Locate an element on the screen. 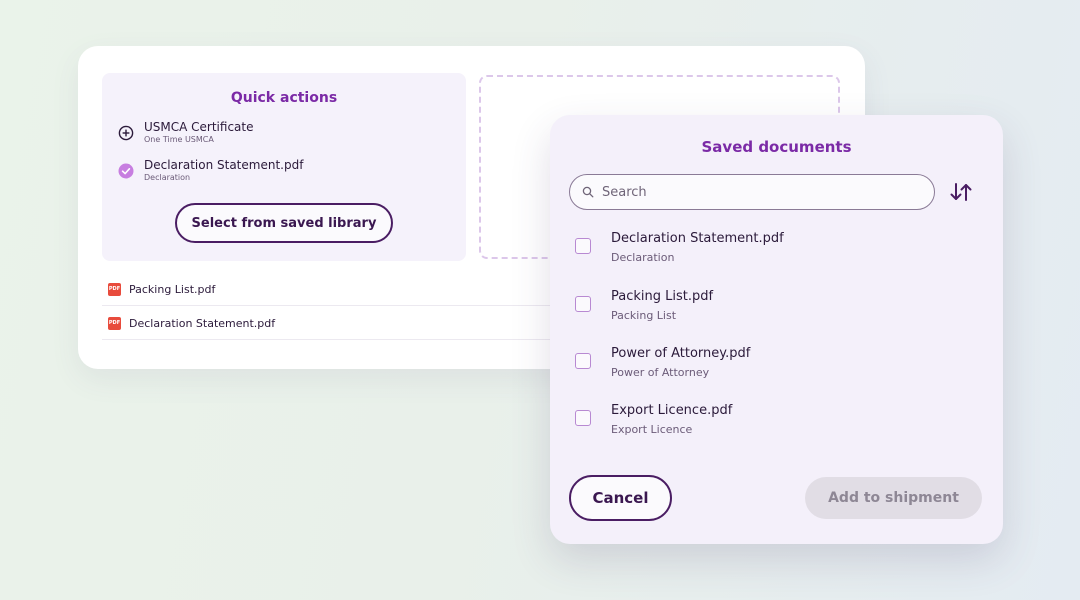 The width and height of the screenshot is (1080, 600). modal-title: Saved documents is located at coordinates (776, 147).